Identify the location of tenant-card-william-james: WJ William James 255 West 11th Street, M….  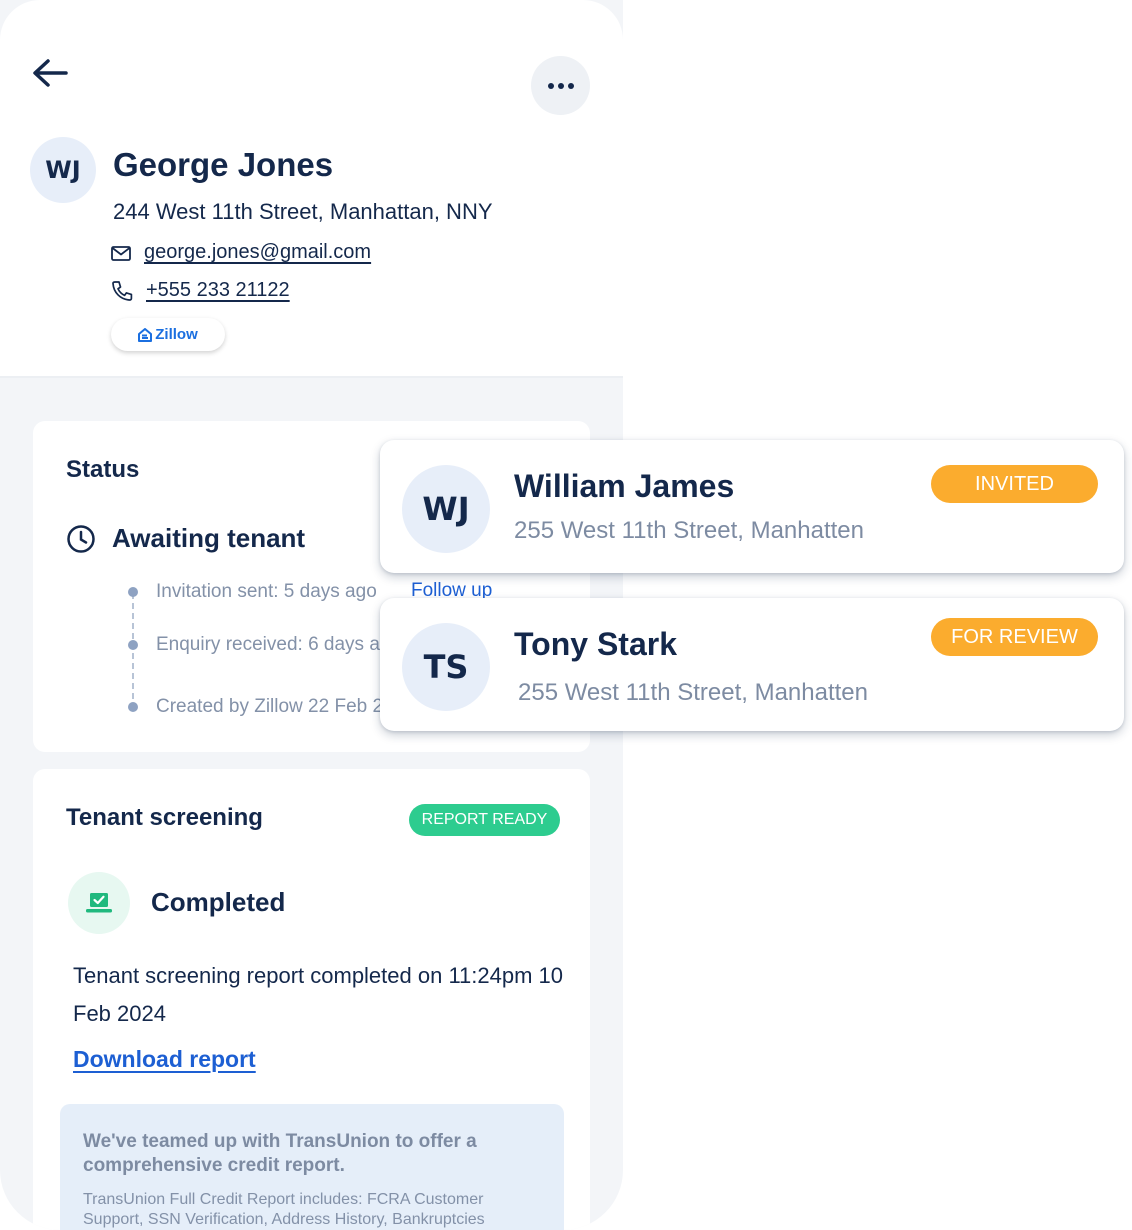
(752, 506).